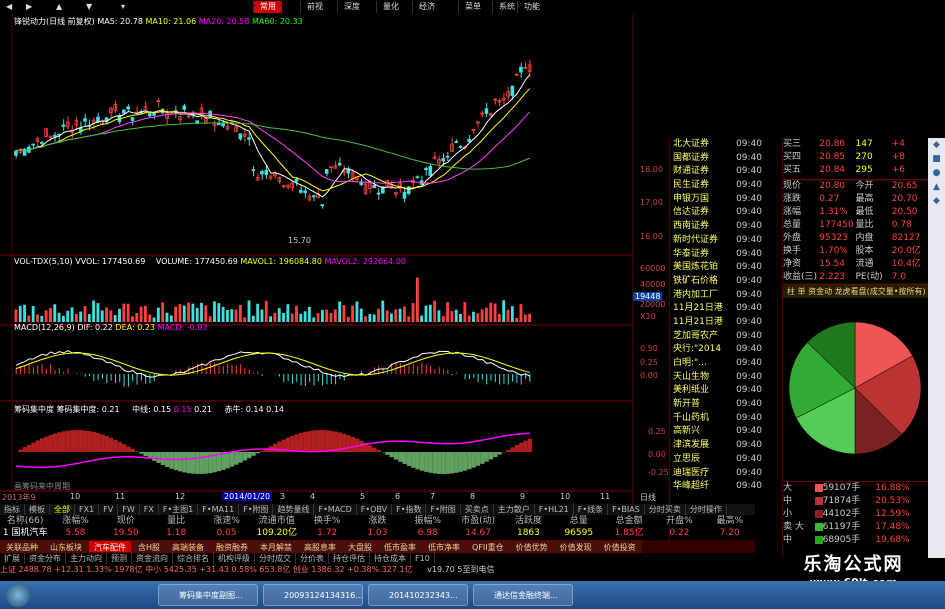 This screenshot has height=609, width=945. Describe the element at coordinates (528, 521) in the screenshot. I see `column-header: 活跃度` at that location.